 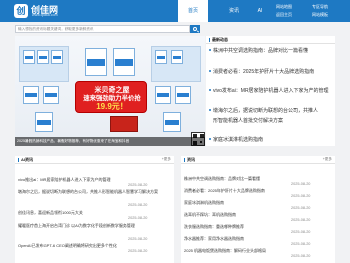 I want to click on gift-box-image, so click(x=124, y=124).